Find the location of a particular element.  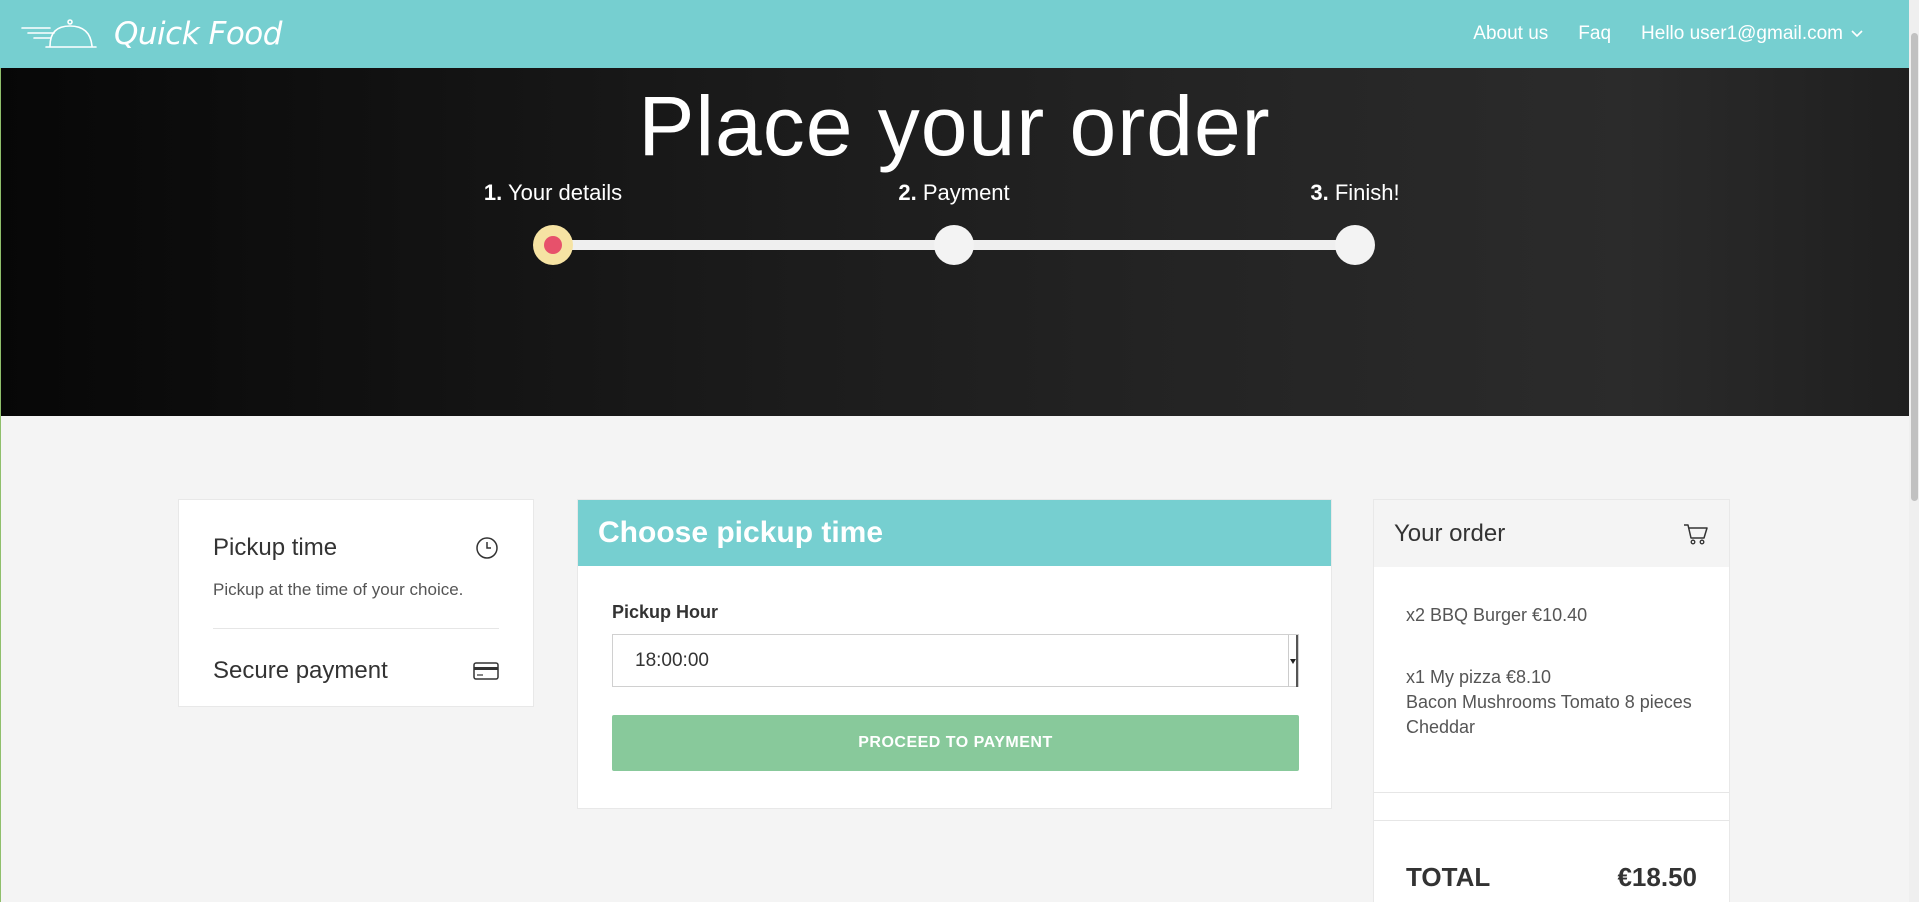

proceed-to-payment-button: PROCEED TO PAYMENT is located at coordinates (955, 743).